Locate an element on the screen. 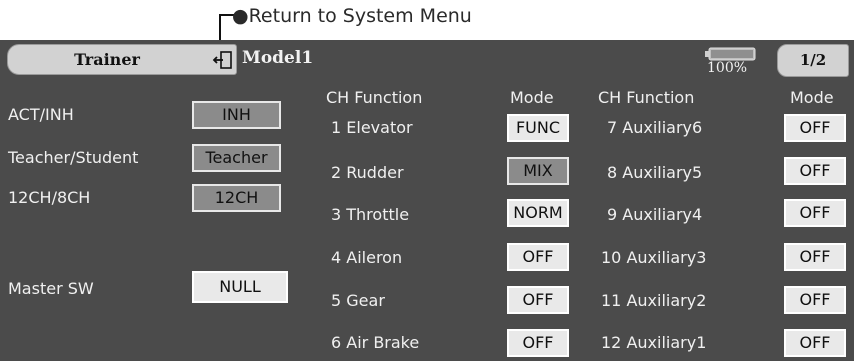 This screenshot has width=854, height=361. channel-label: 8 Auxiliary5 is located at coordinates (655, 172).